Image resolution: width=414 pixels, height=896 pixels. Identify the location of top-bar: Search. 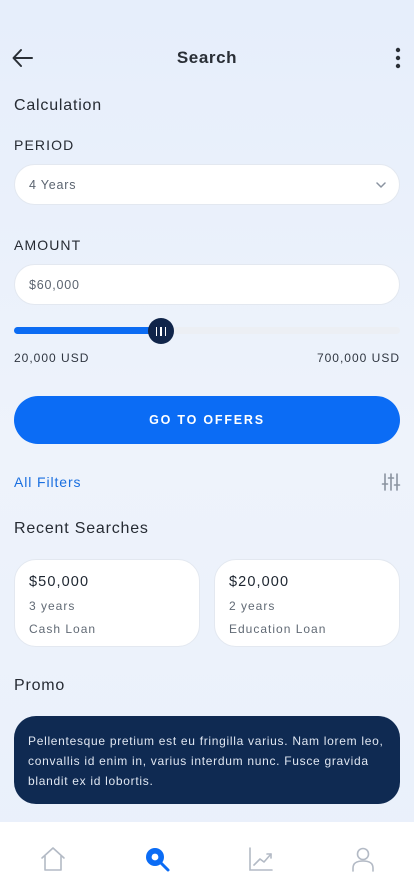
(207, 58).